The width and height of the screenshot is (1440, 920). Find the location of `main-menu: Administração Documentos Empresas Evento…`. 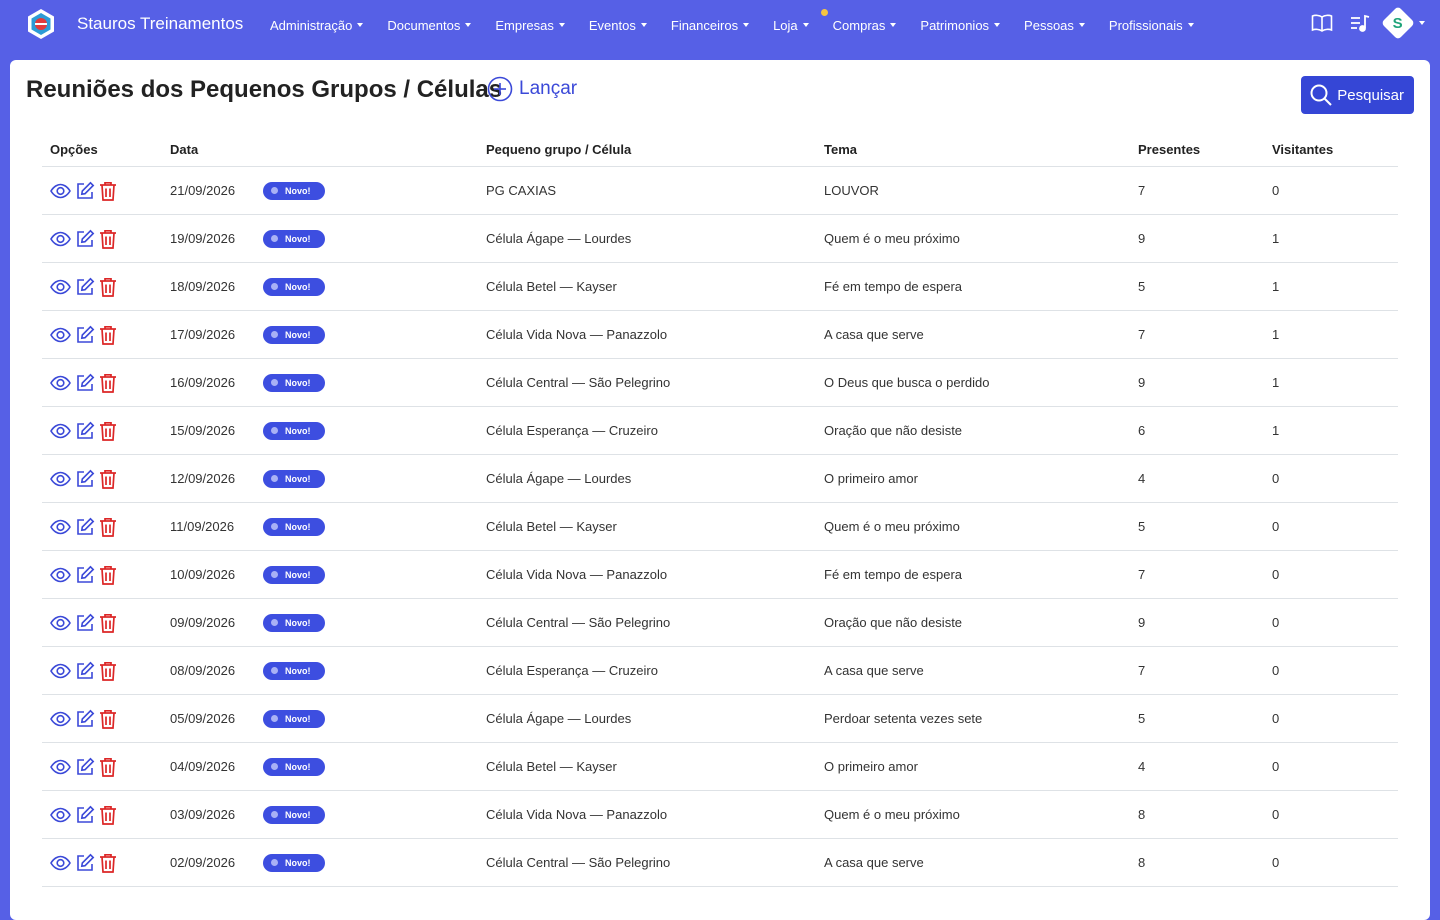

main-menu: Administração Documentos Empresas Evento… is located at coordinates (744, 25).